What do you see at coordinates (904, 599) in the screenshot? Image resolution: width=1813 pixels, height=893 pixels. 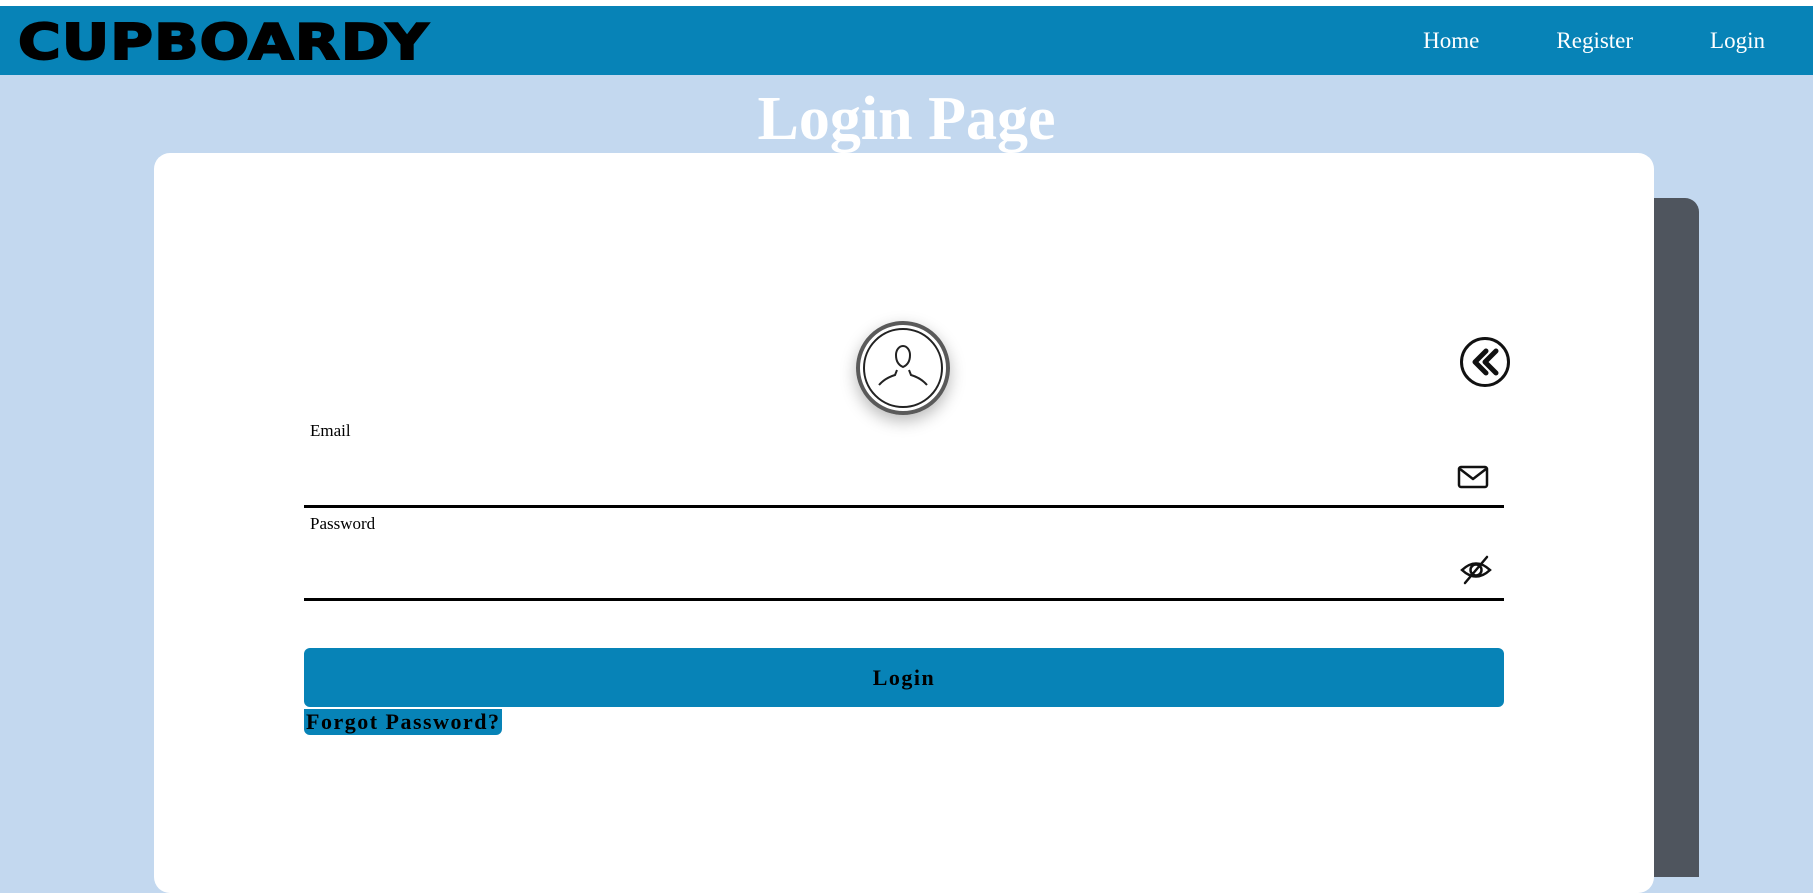 I see `password-underline` at bounding box center [904, 599].